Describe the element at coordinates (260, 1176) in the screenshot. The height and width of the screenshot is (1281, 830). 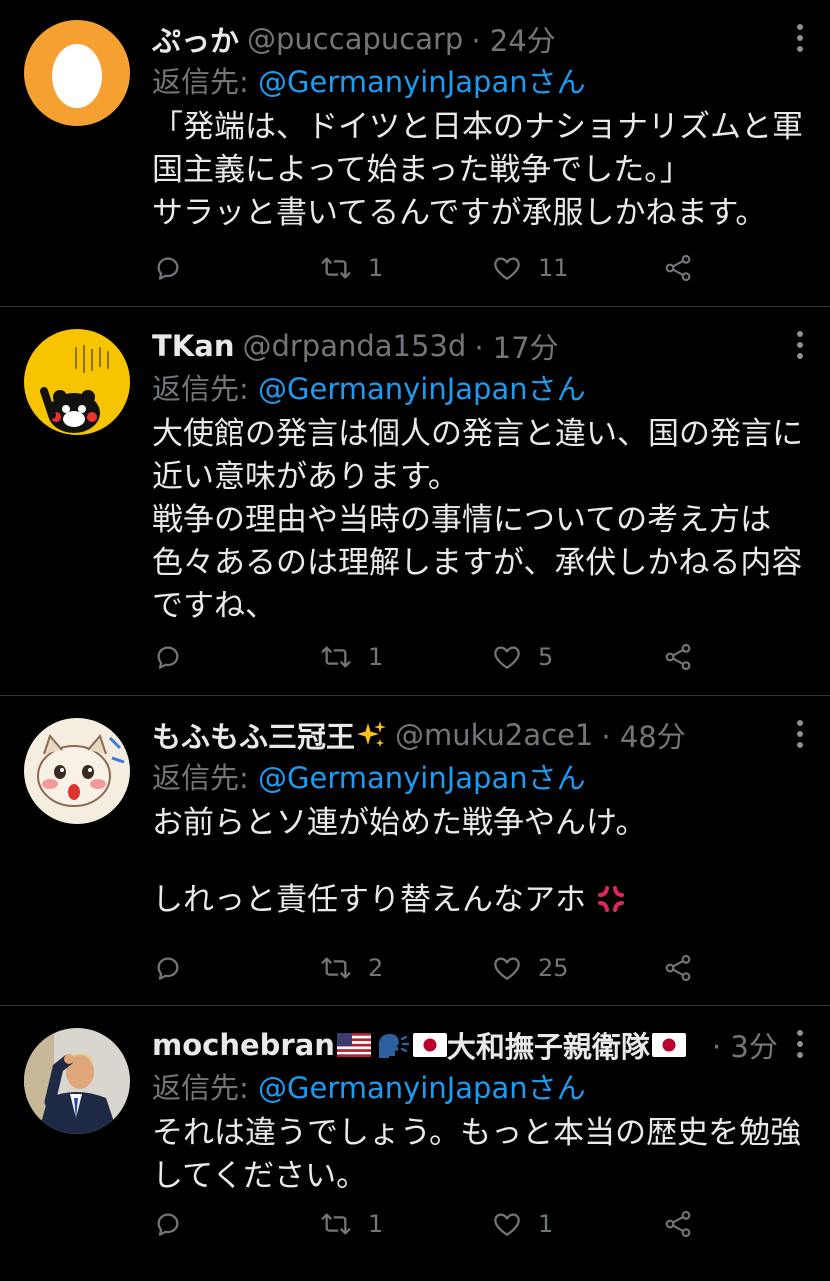
I see `tweet-text-line: してください。` at that location.